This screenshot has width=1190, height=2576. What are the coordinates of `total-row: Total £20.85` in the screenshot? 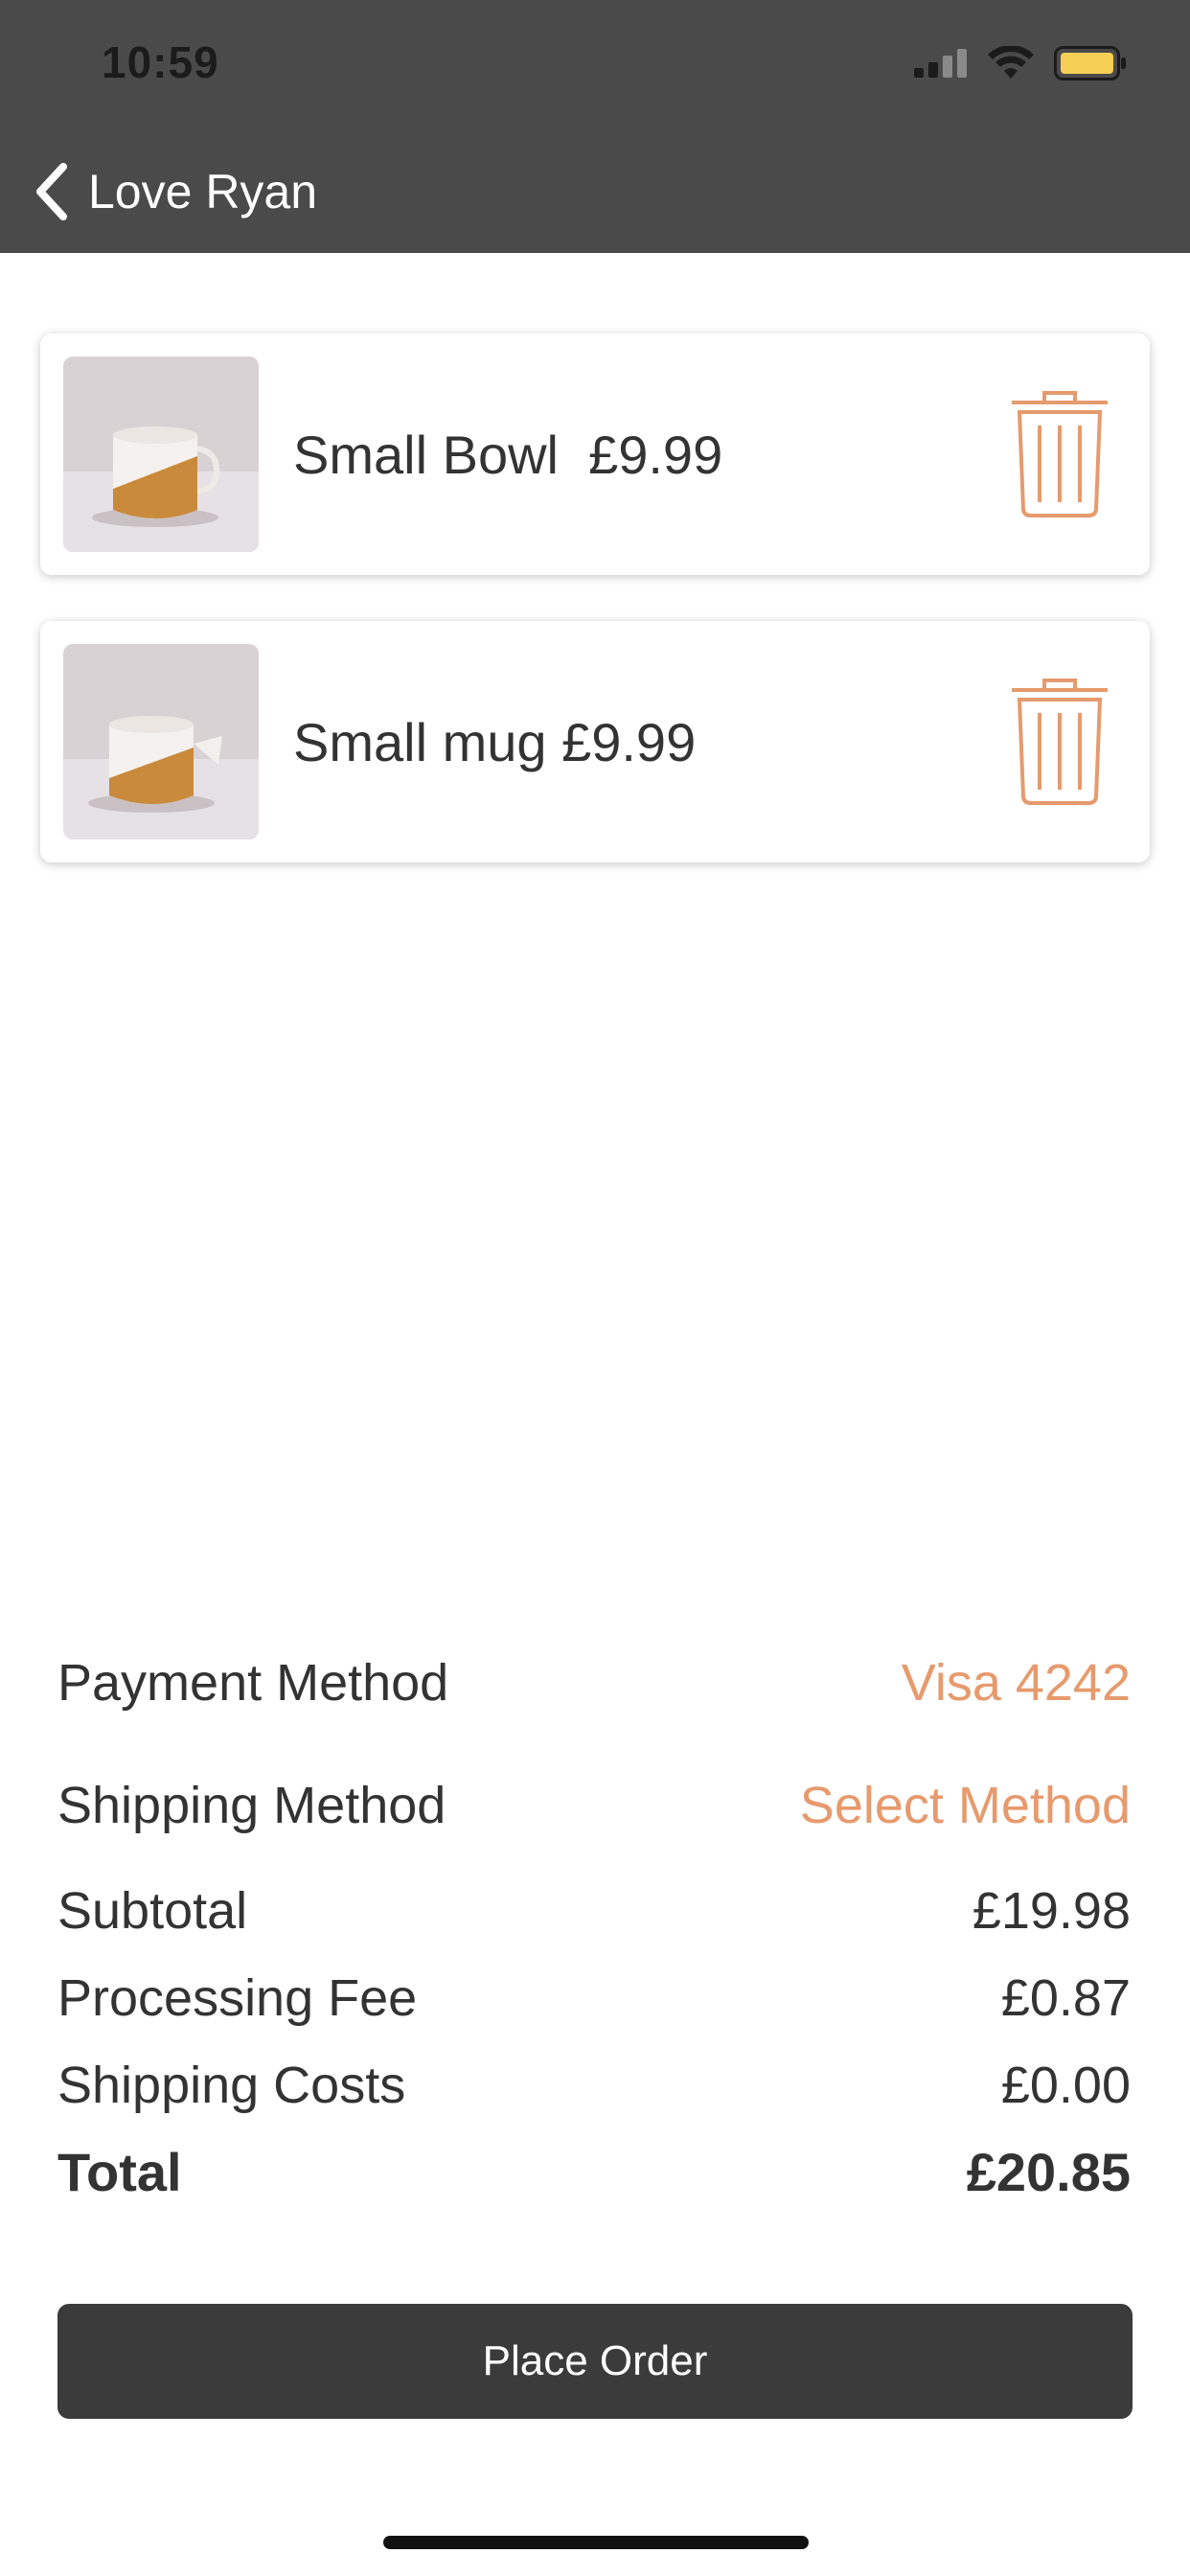 It's located at (594, 2171).